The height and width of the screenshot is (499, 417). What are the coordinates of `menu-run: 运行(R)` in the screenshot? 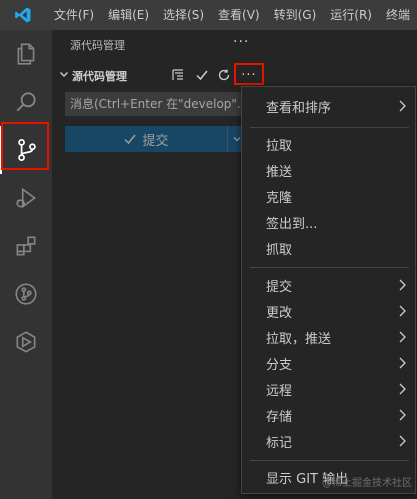 It's located at (351, 15).